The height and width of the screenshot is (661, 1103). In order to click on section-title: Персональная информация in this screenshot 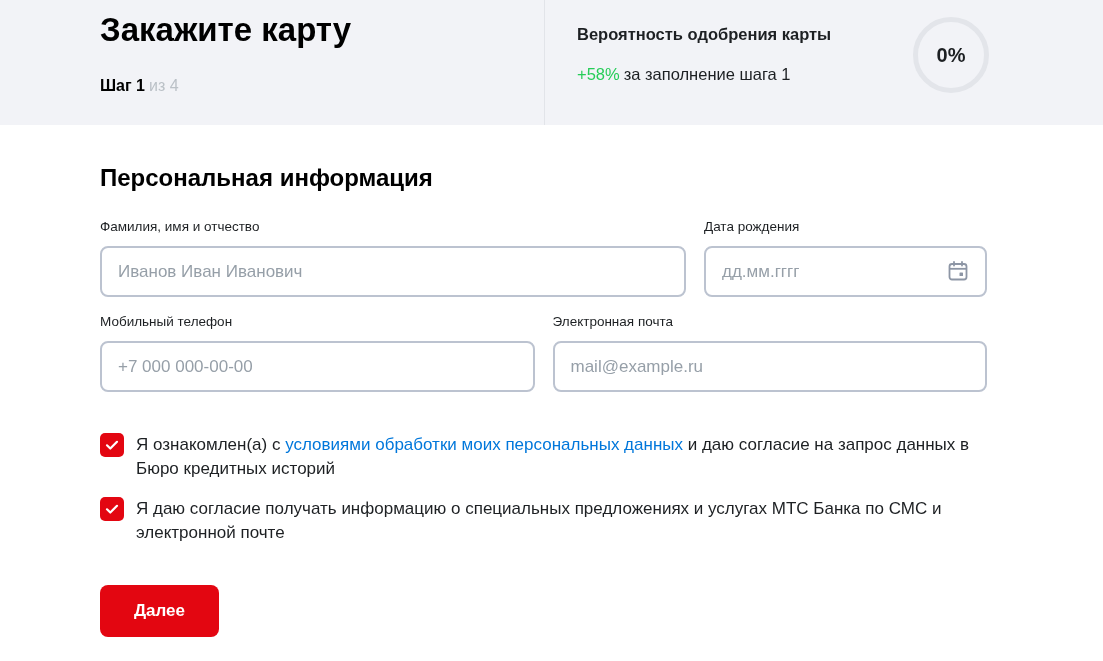, I will do `click(266, 178)`.